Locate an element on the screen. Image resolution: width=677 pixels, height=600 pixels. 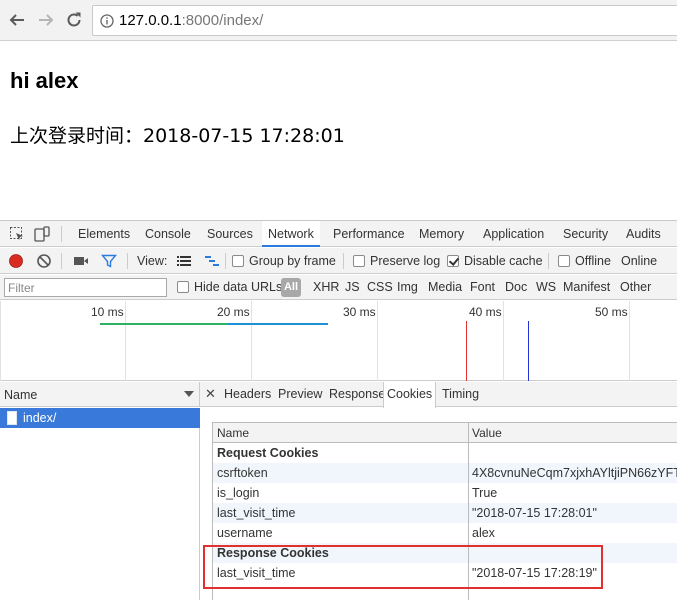
request-cookies-group: Request Cookies is located at coordinates (445, 453).